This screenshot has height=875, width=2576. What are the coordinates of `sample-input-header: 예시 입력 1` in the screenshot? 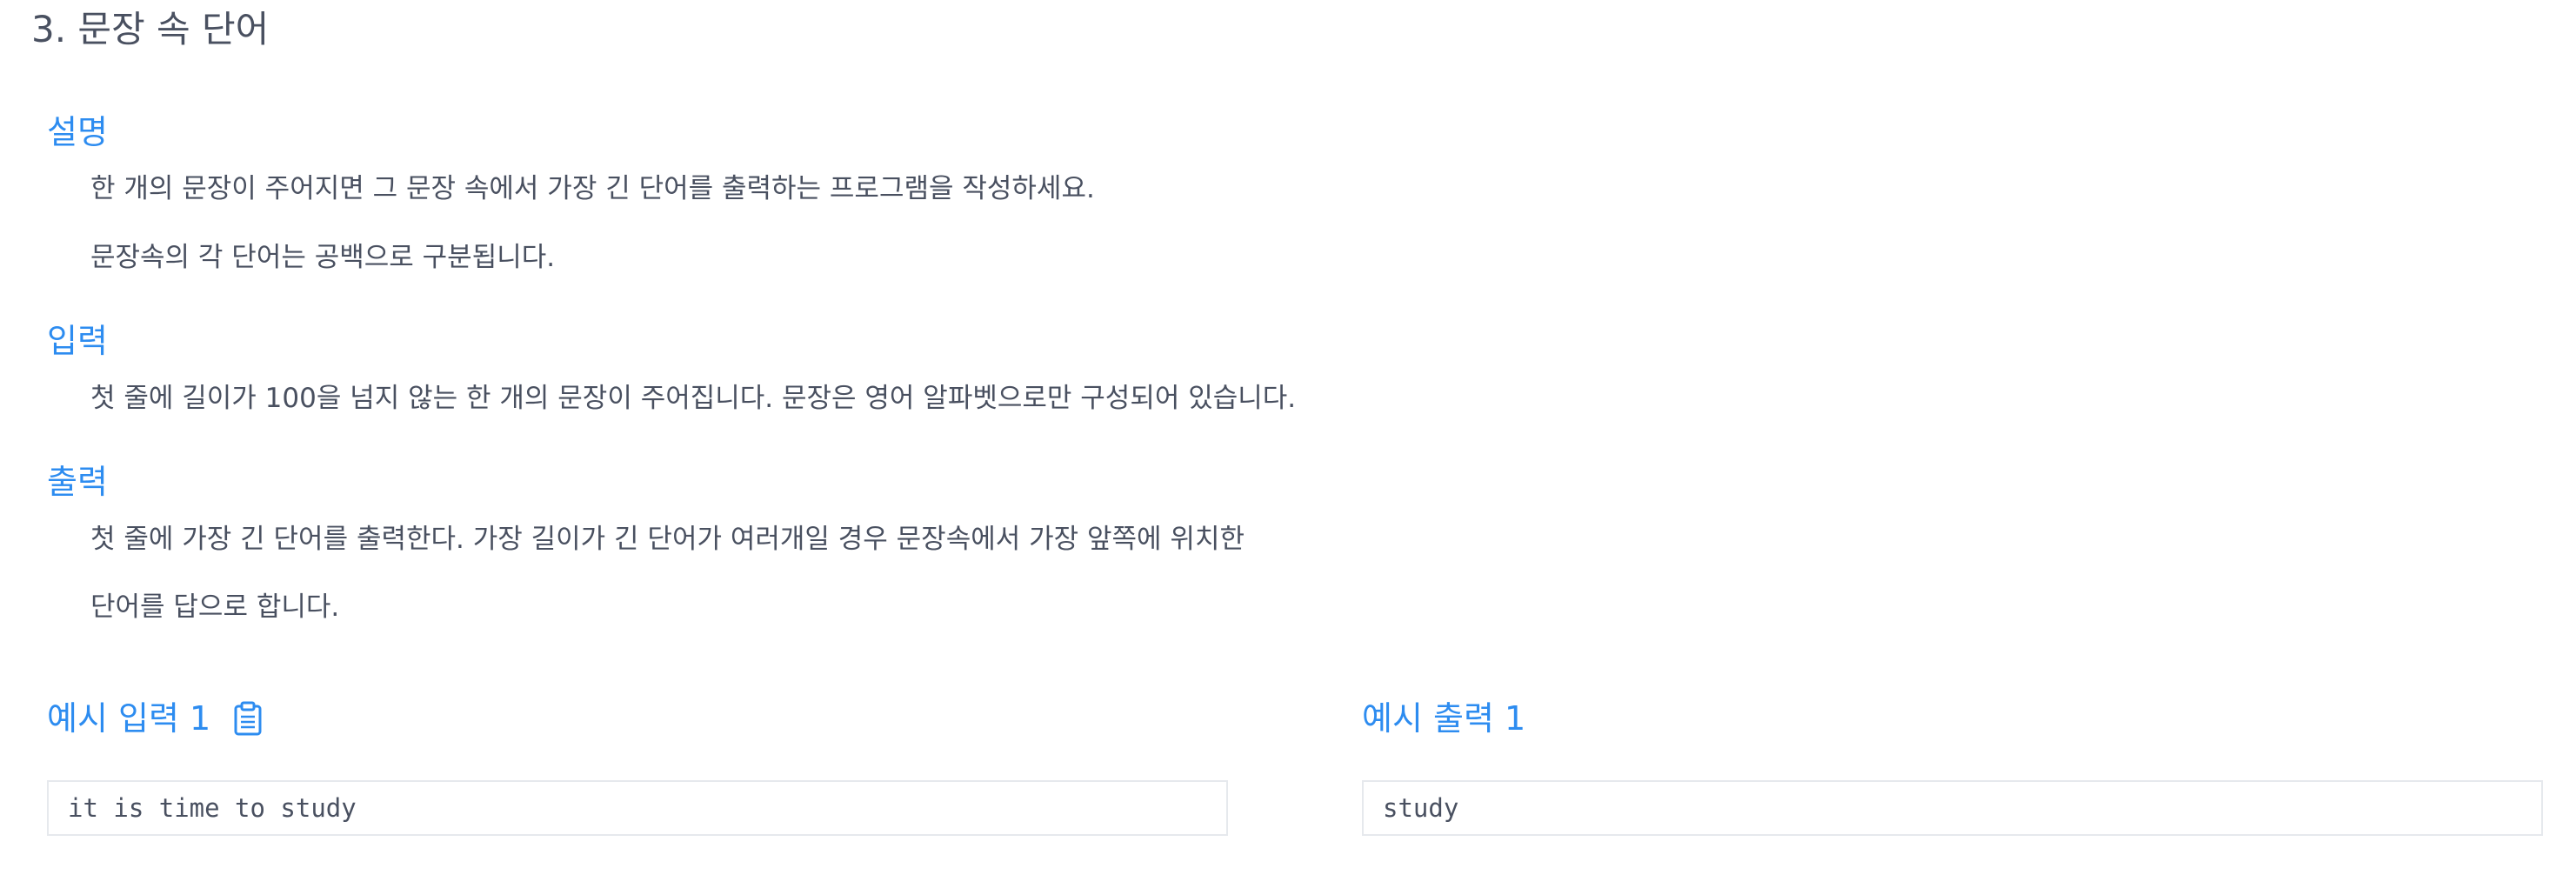 It's located at (155, 718).